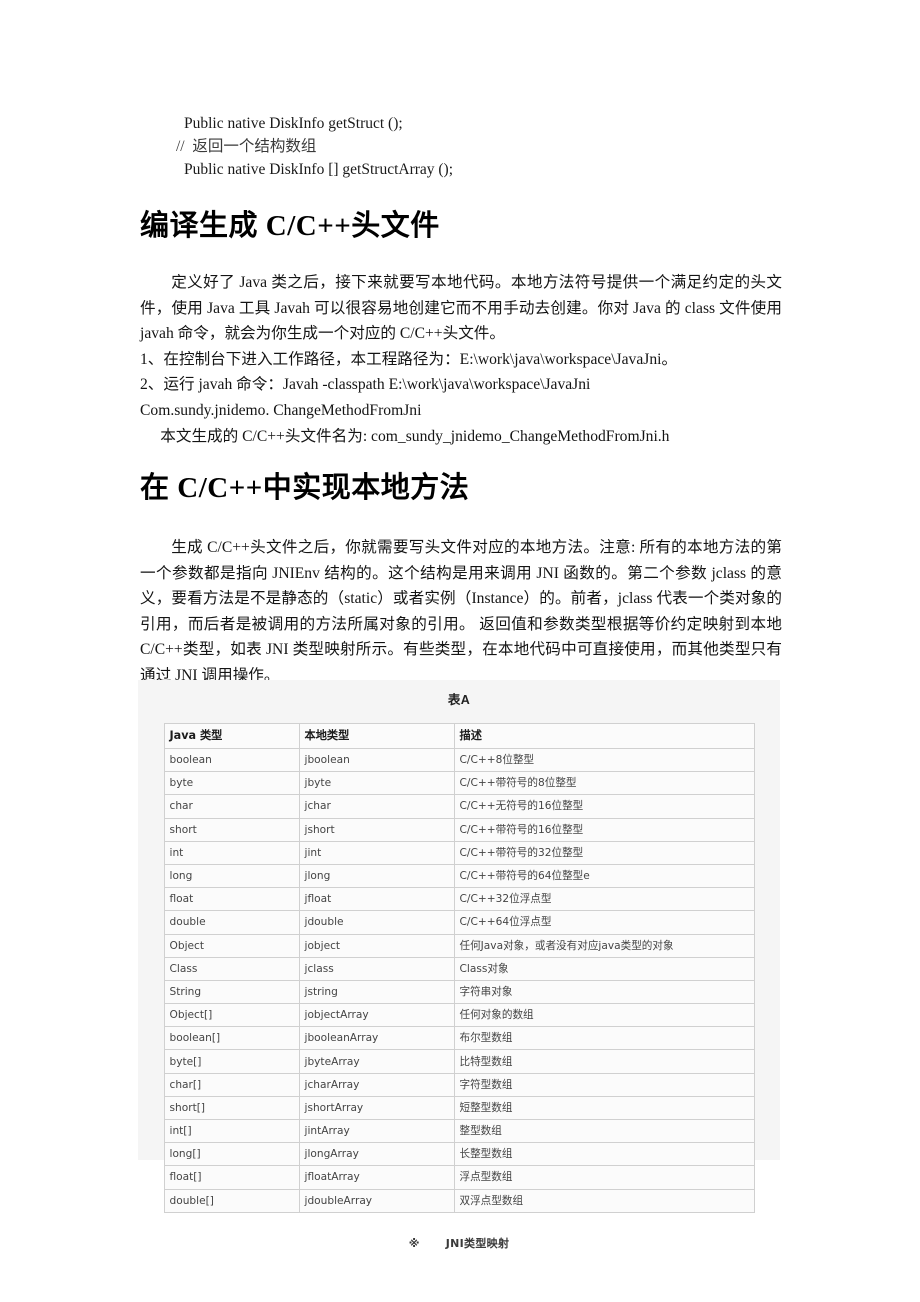 This screenshot has height=1302, width=920. I want to click on cell-native-type: jdoubleArray, so click(376, 1200).